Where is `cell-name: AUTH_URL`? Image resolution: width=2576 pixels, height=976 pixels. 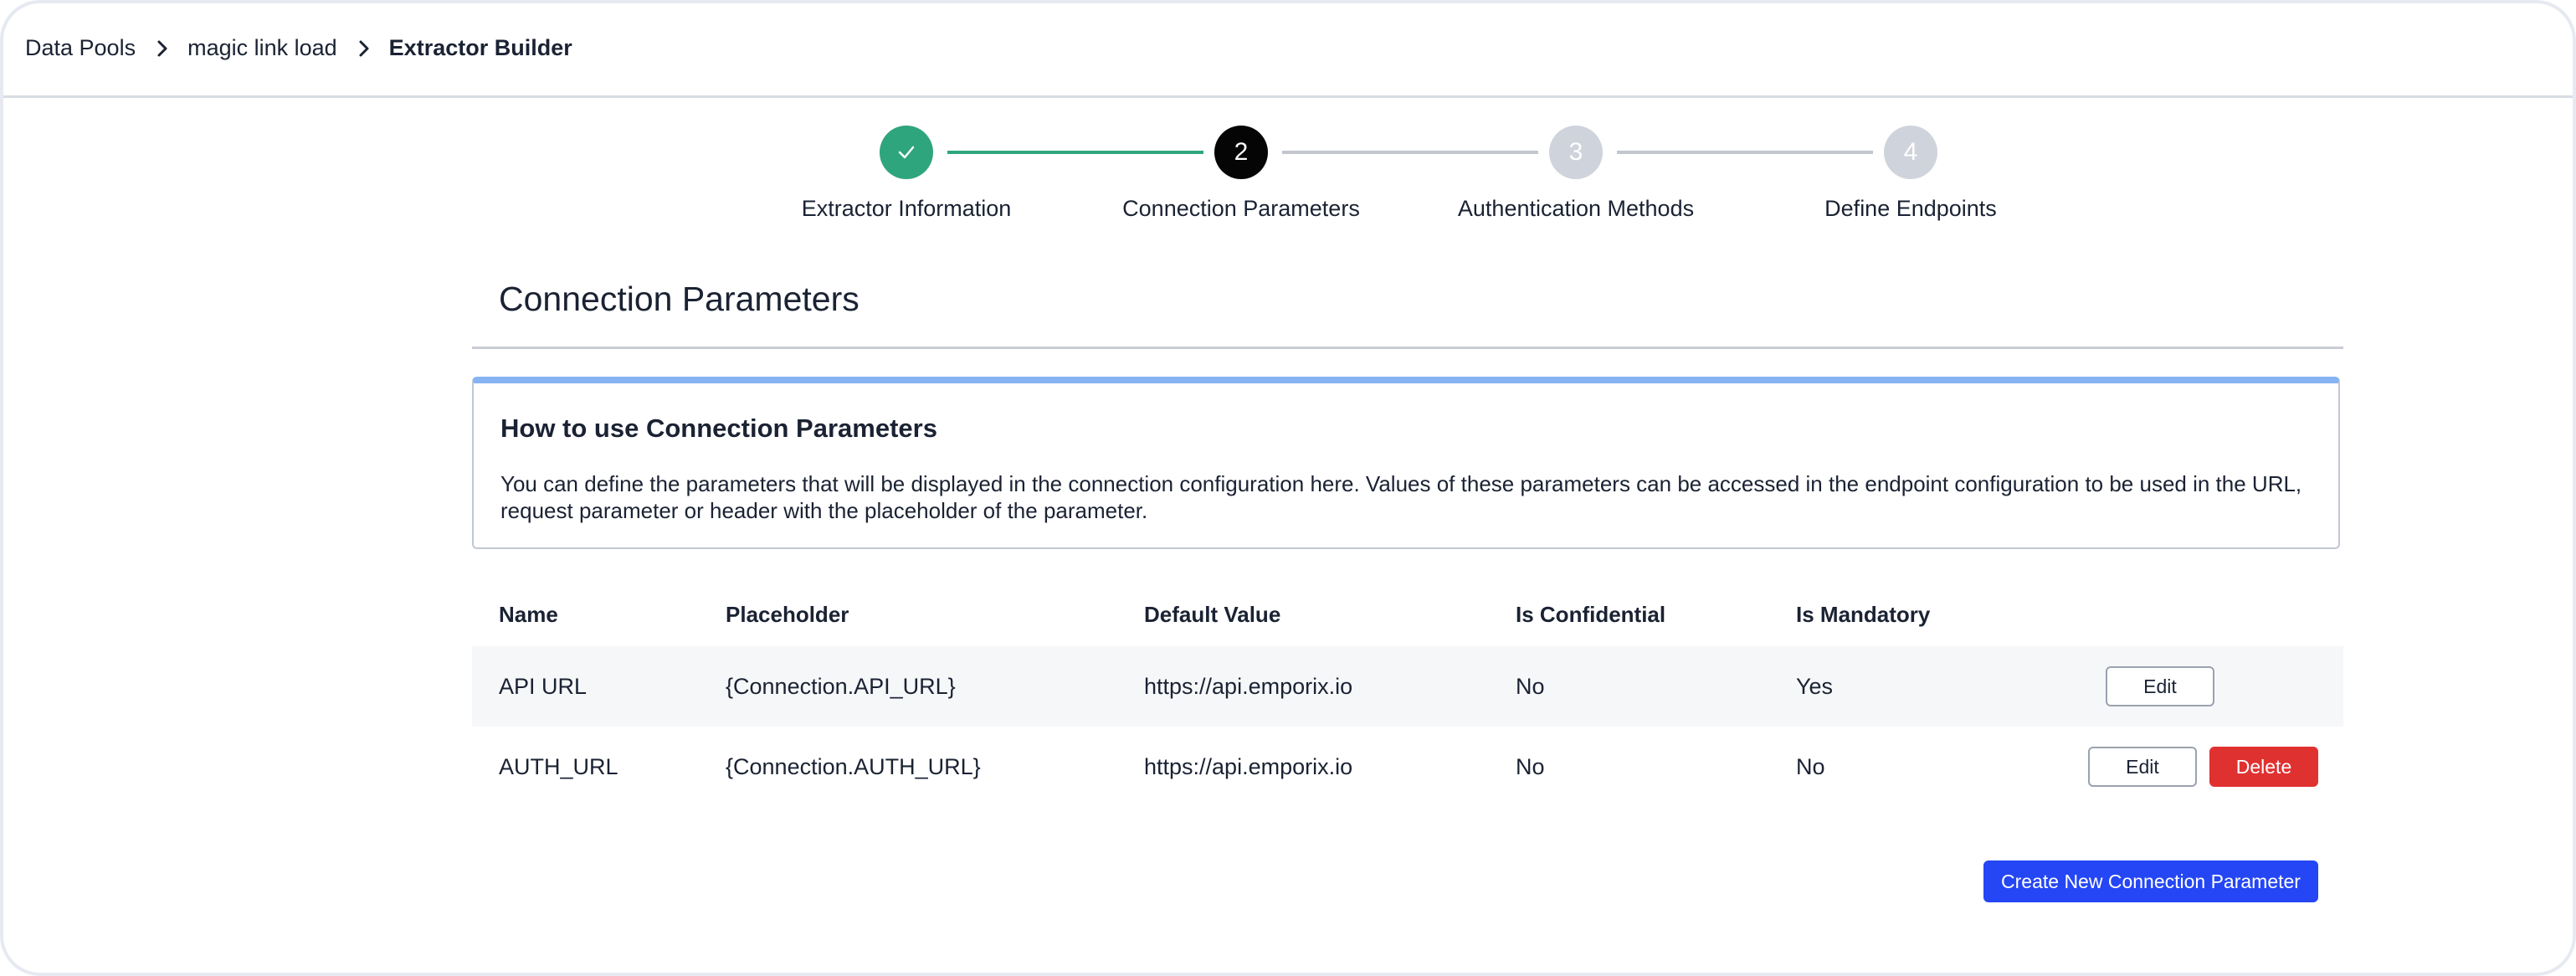
cell-name: AUTH_URL is located at coordinates (558, 766).